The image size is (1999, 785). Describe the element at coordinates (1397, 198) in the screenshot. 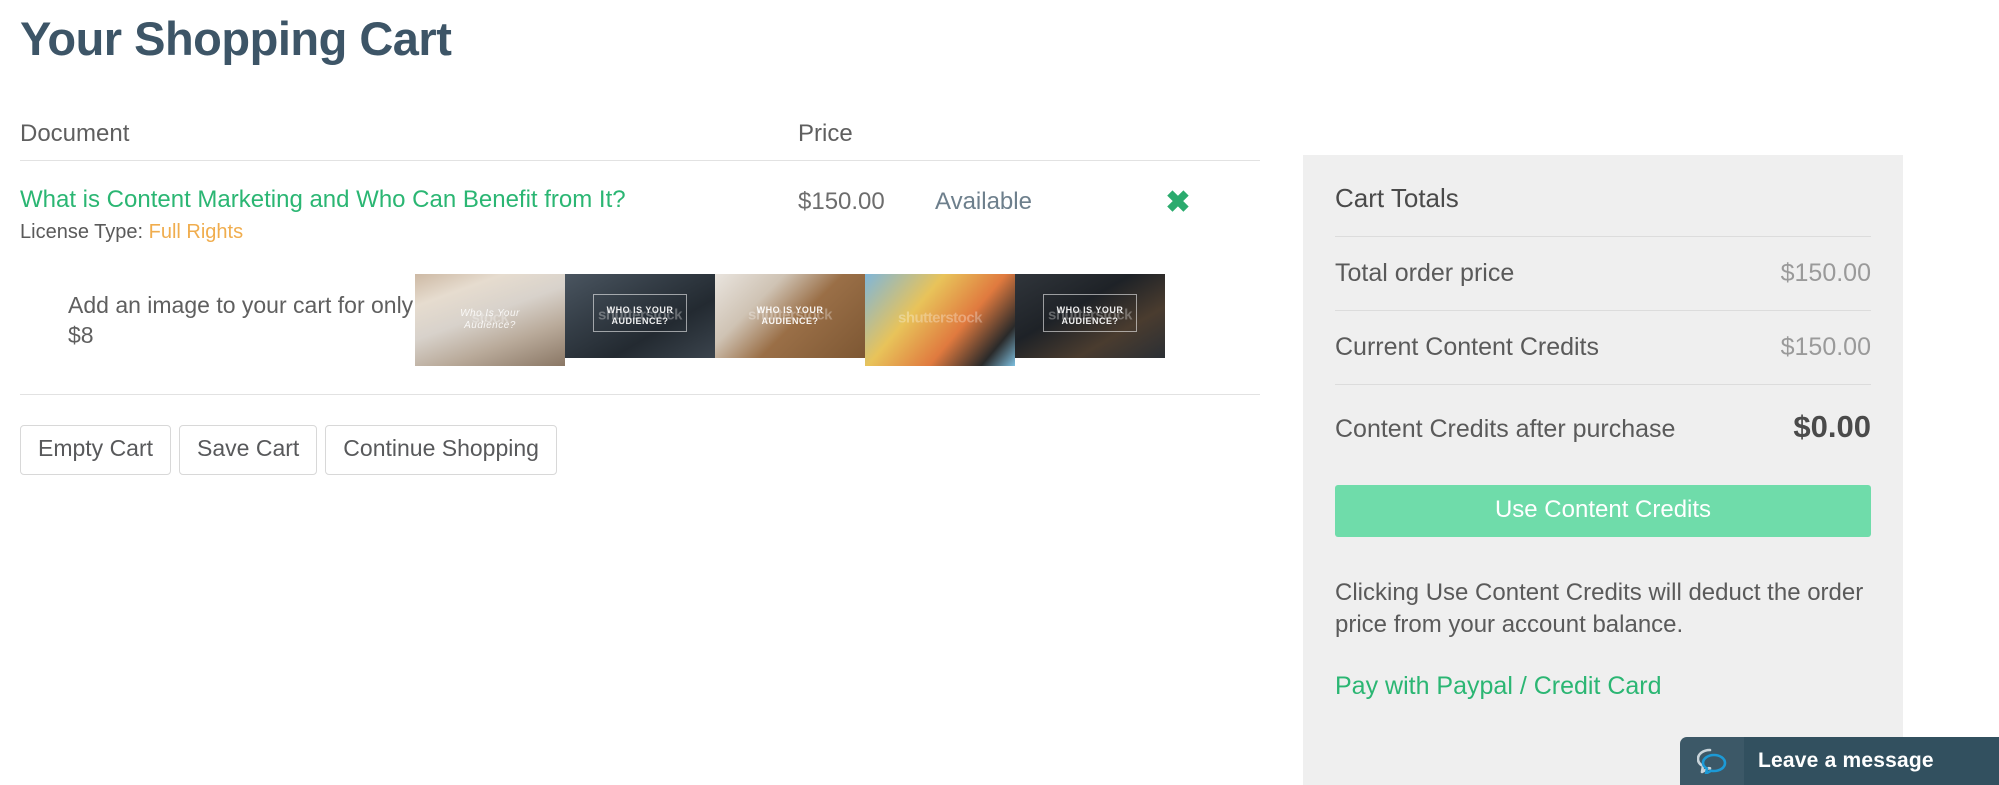

I see `cart-totals-title: Cart Totals` at that location.